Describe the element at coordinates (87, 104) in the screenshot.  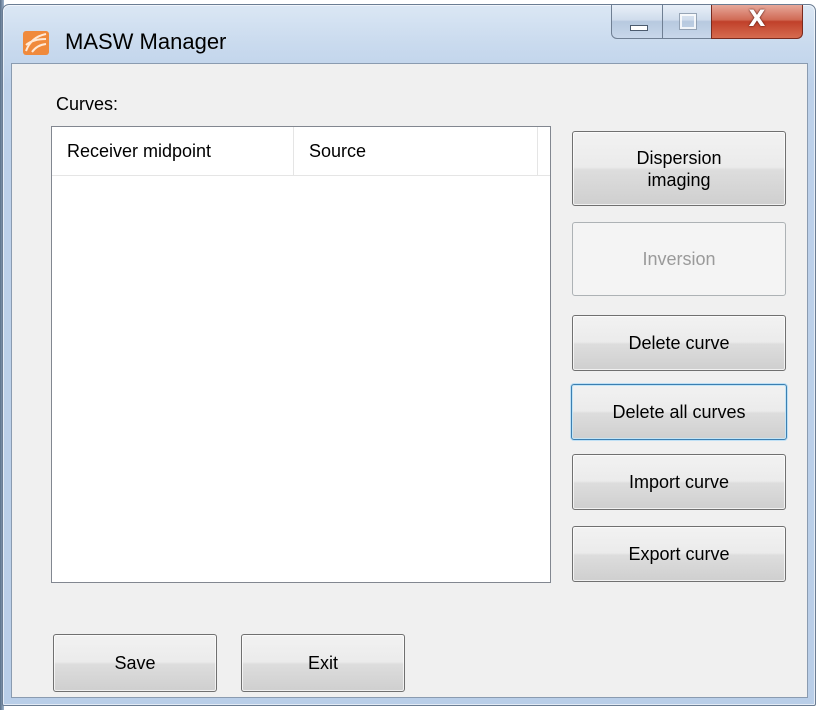
I see `curves-label: Curves:` at that location.